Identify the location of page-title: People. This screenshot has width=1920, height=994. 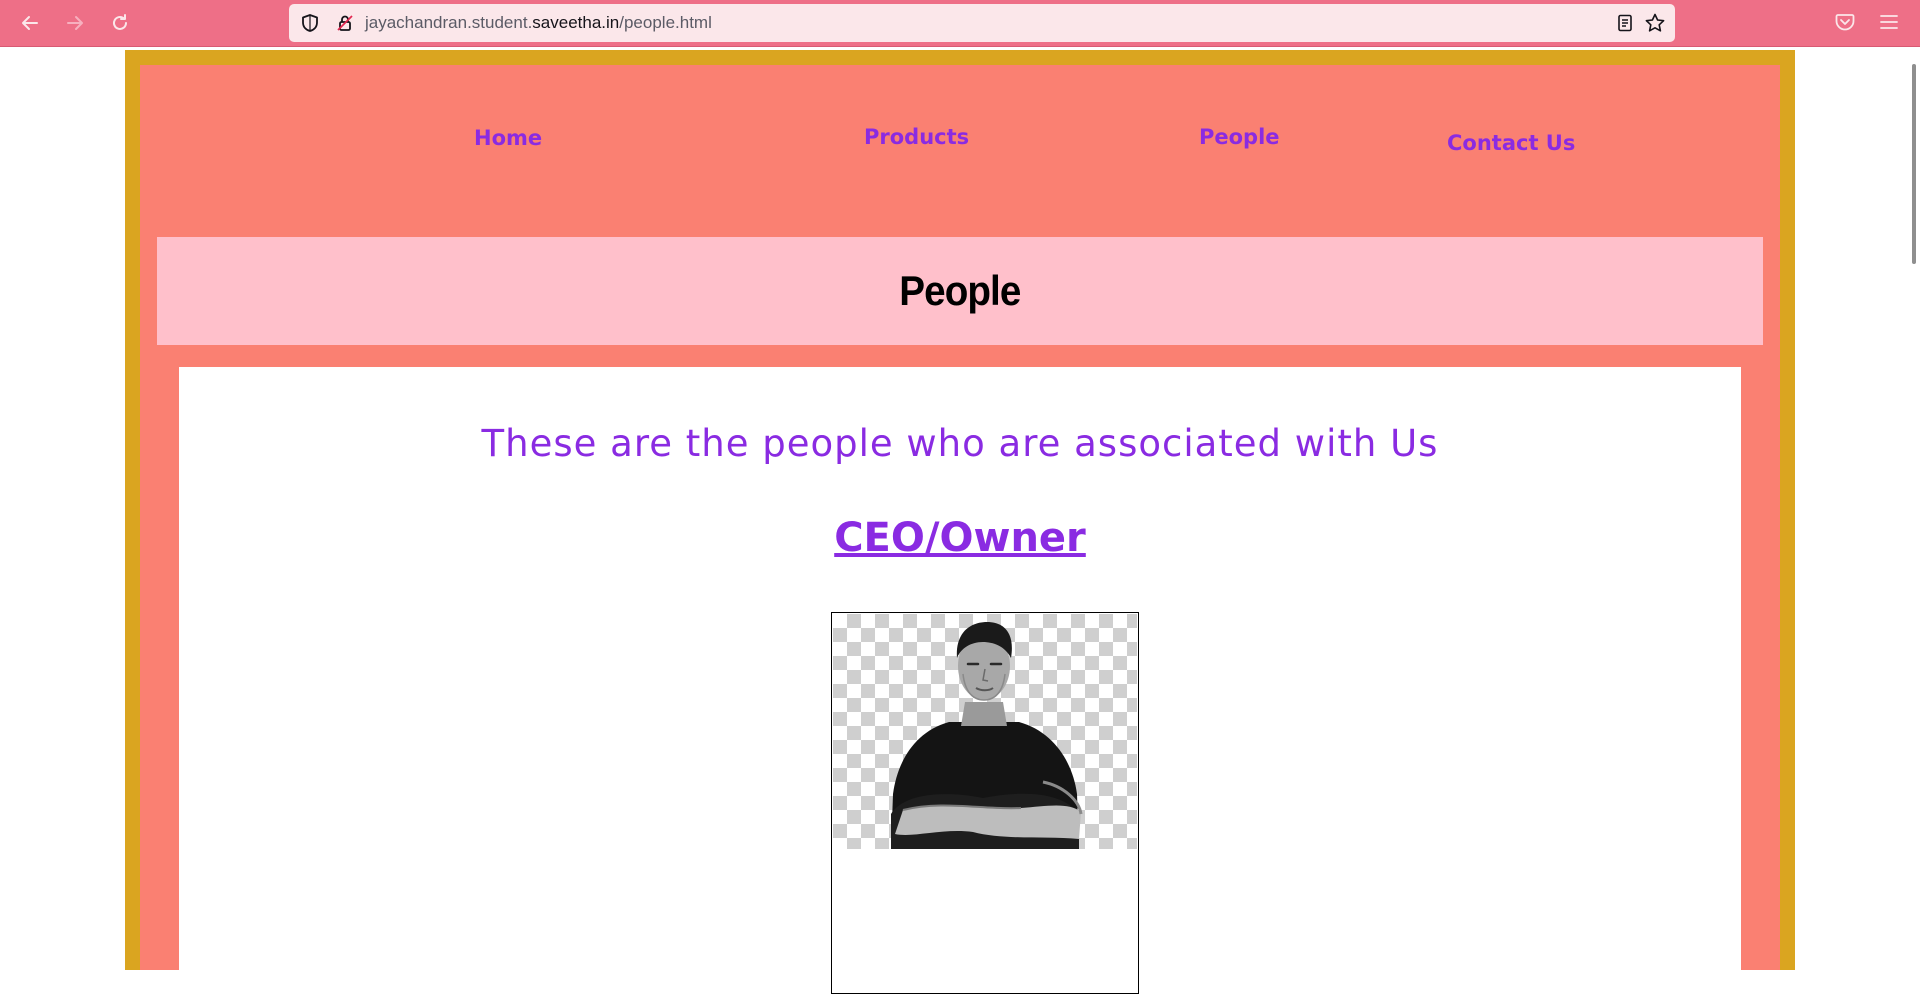
(960, 290).